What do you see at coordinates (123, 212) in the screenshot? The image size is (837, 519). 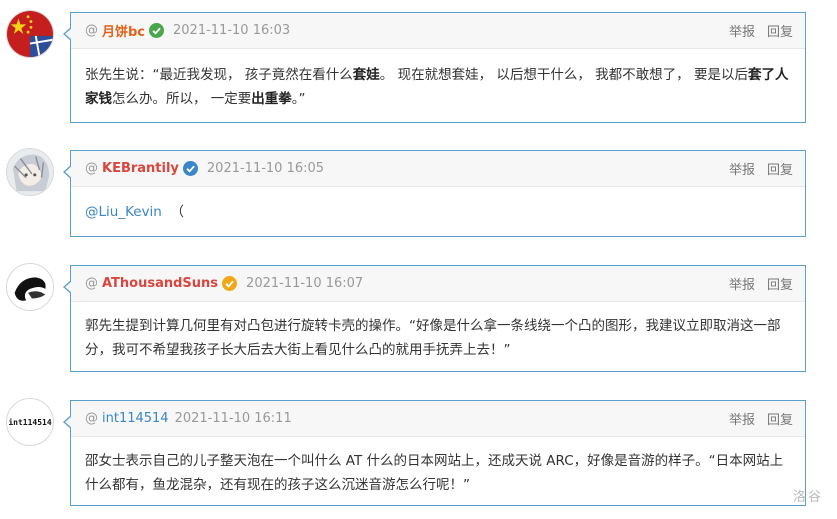 I see `mention-link: @Liu_Kevin` at bounding box center [123, 212].